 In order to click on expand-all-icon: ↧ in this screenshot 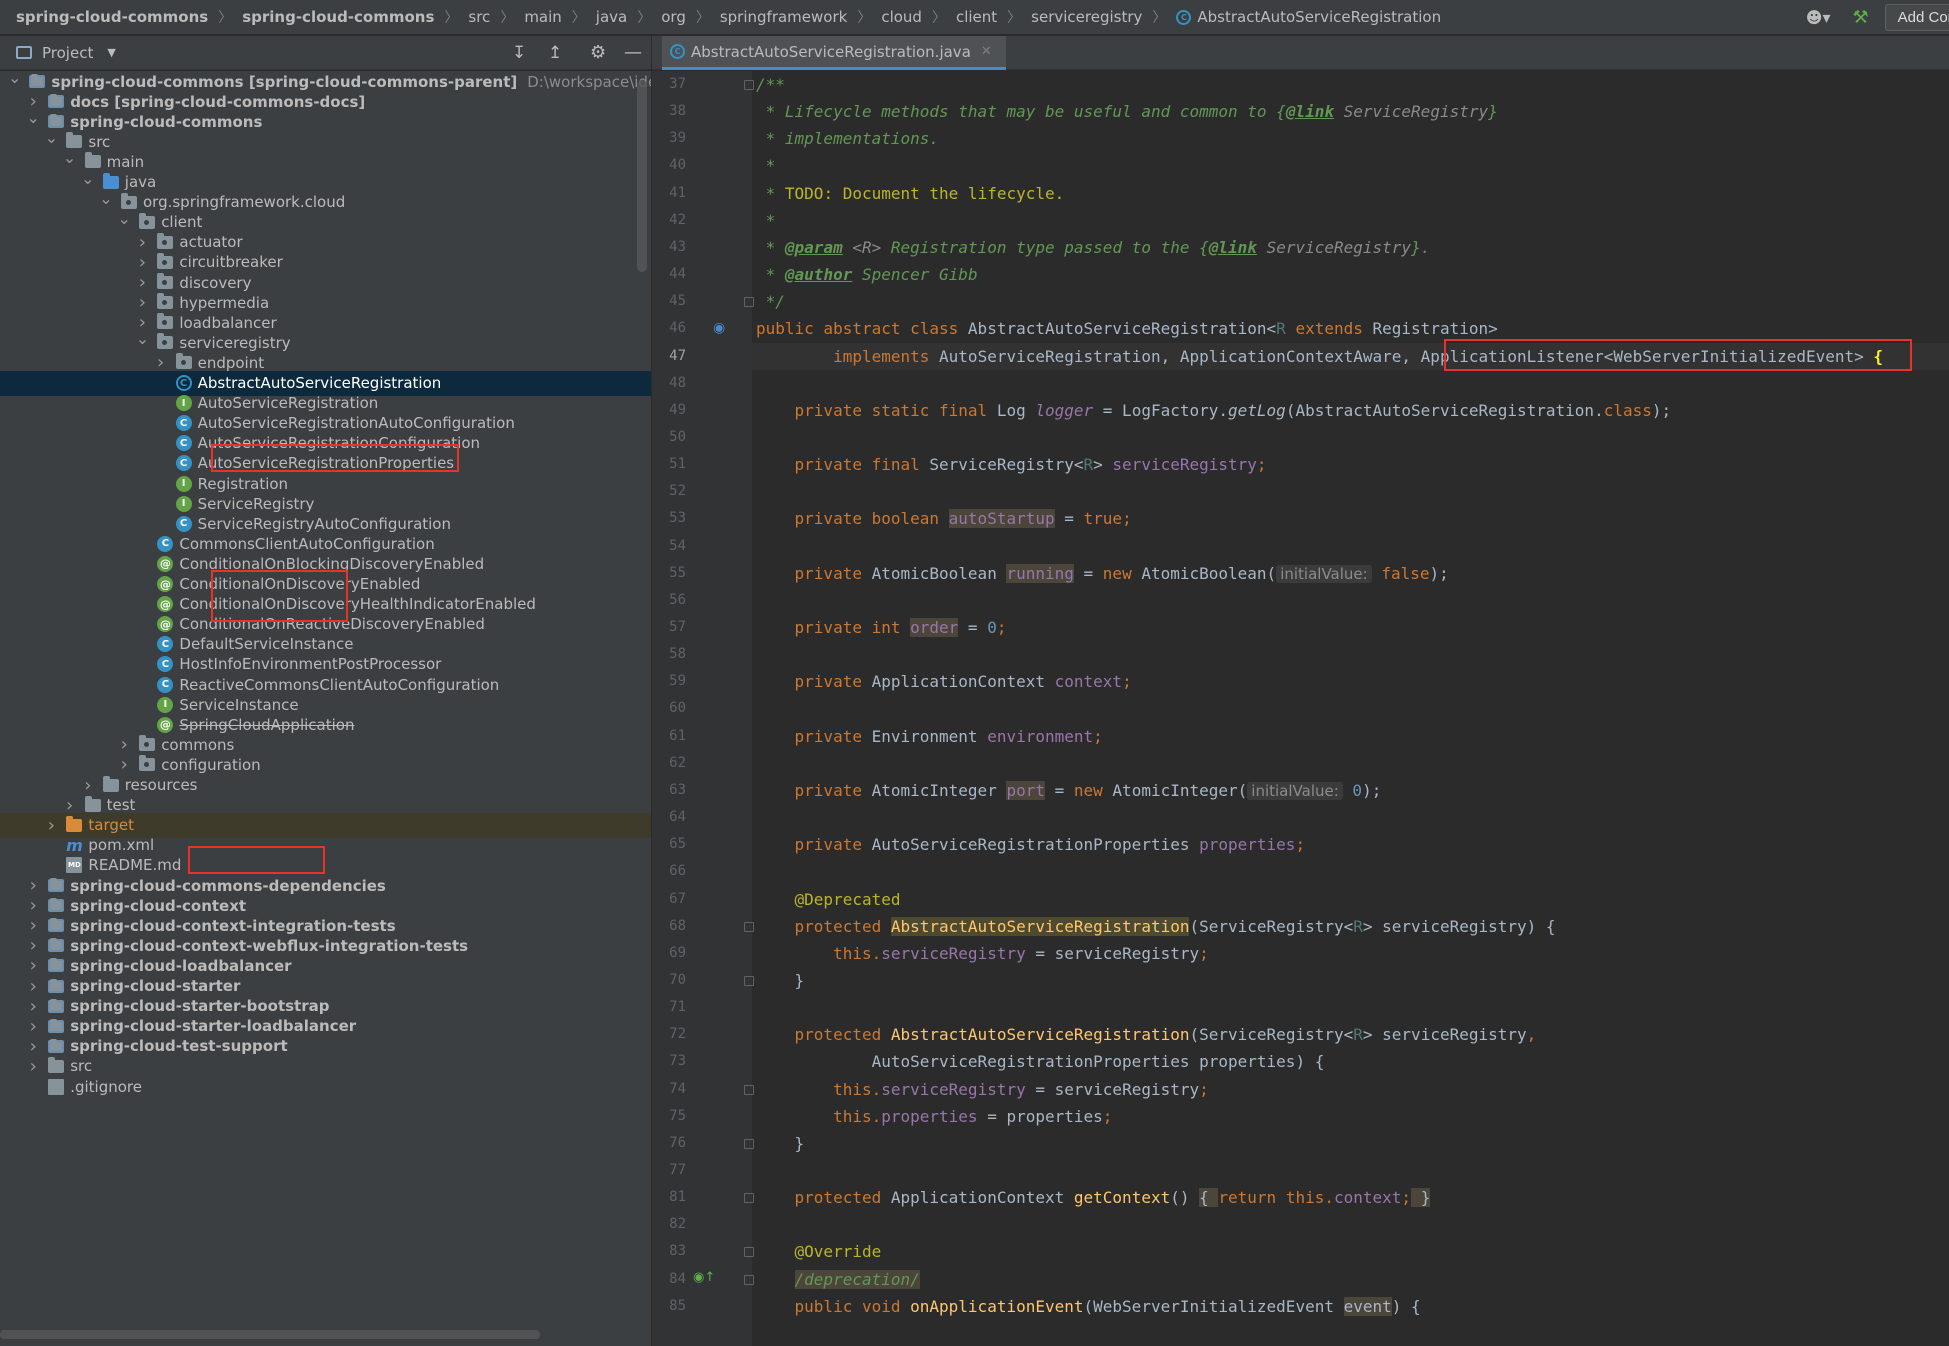, I will do `click(519, 53)`.